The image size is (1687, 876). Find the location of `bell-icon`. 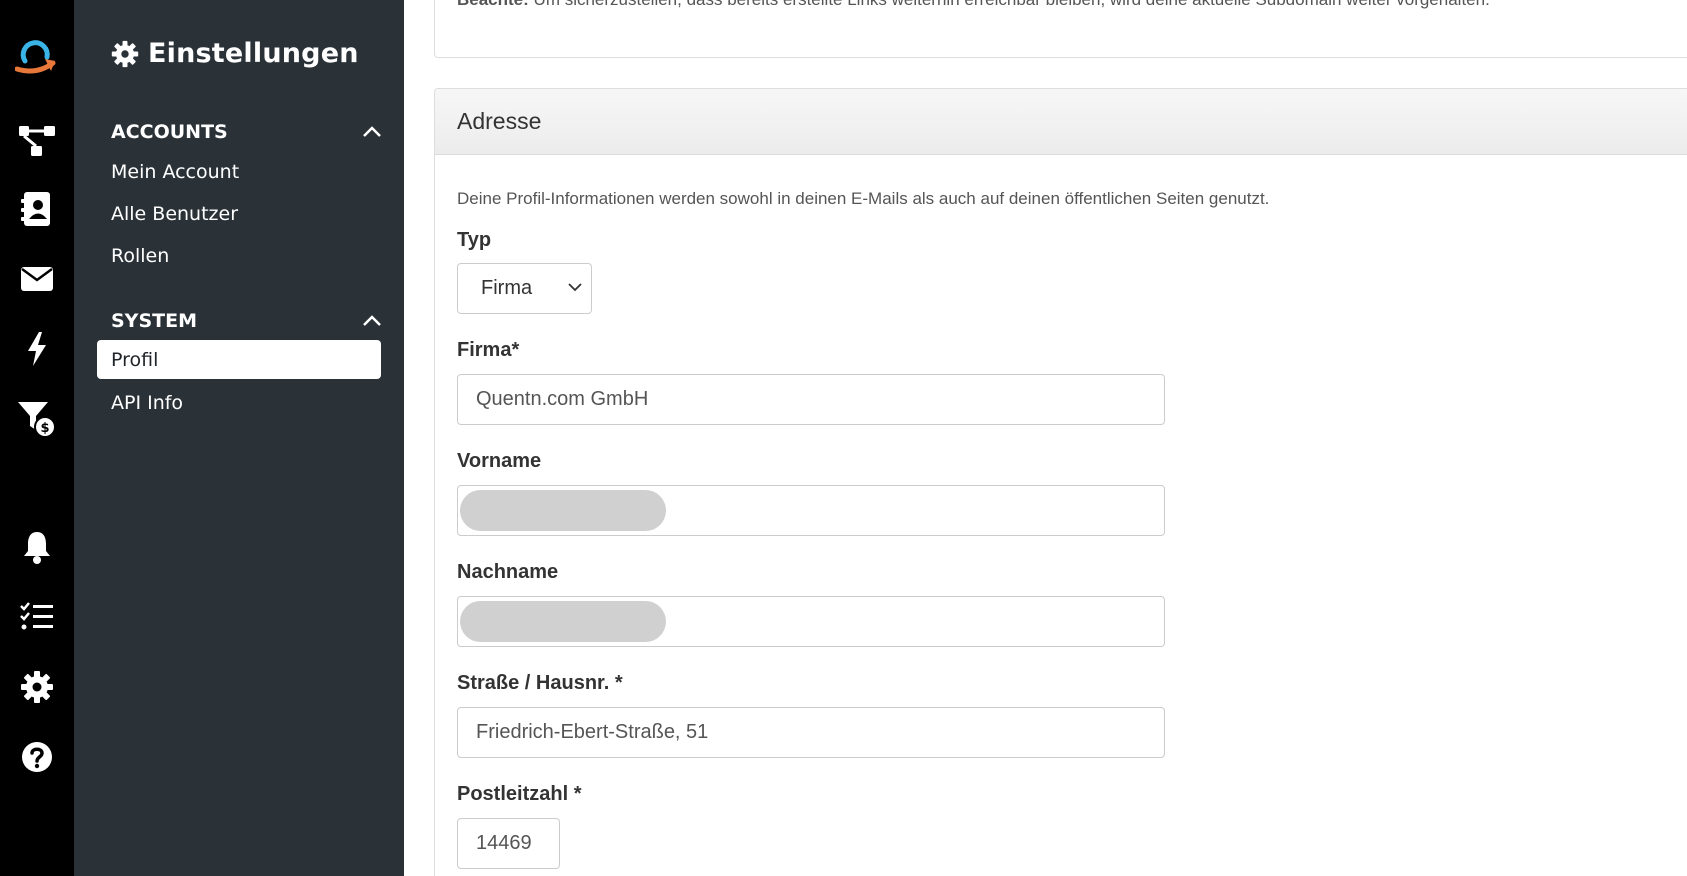

bell-icon is located at coordinates (37, 547).